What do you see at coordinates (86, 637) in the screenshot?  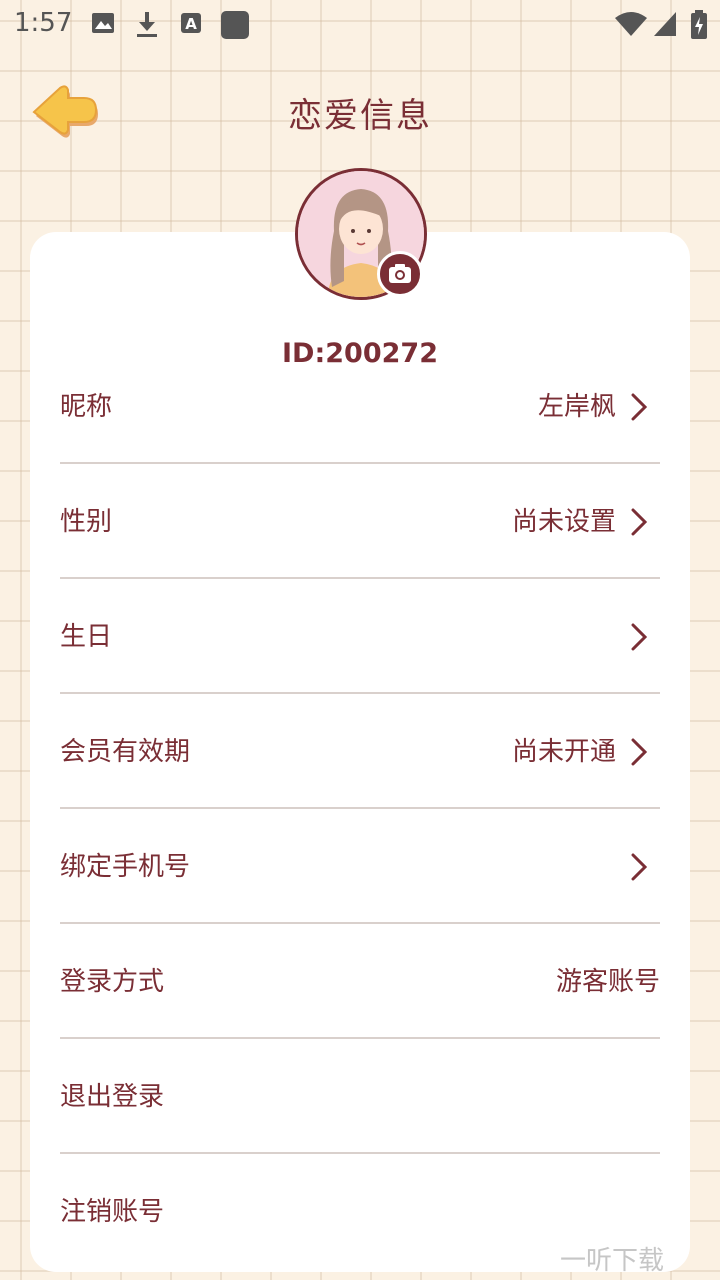 I see `row-label: 生日` at bounding box center [86, 637].